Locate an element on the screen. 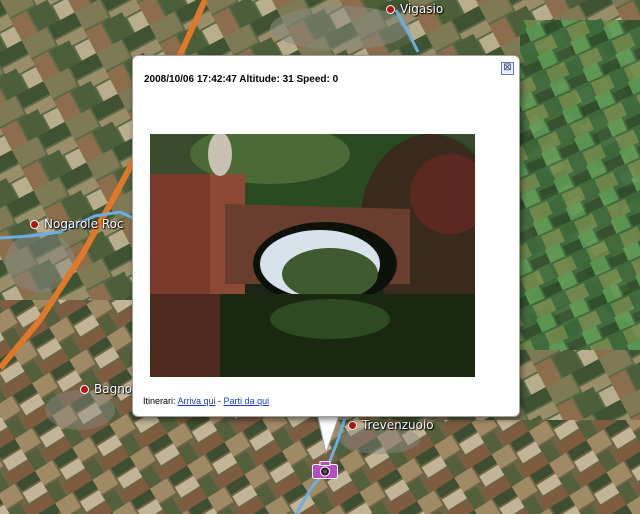 The width and height of the screenshot is (640, 514). directions-label: Itinerari: is located at coordinates (159, 401).